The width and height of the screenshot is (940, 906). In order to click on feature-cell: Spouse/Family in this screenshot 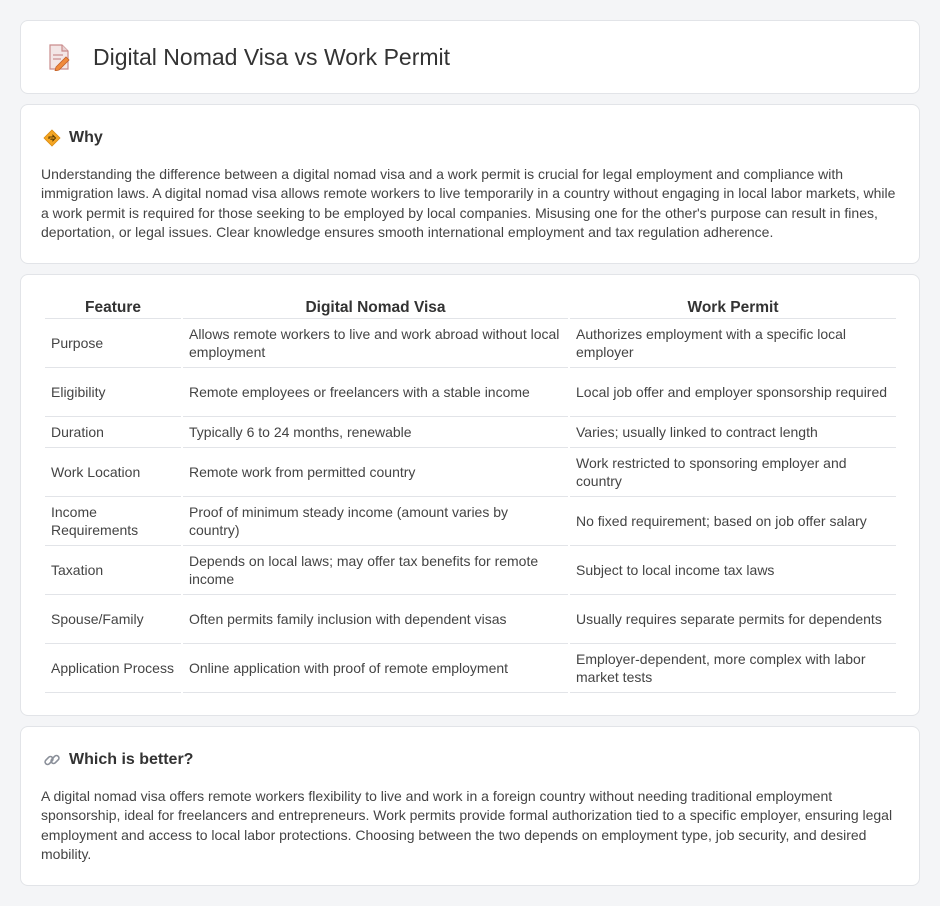, I will do `click(113, 619)`.